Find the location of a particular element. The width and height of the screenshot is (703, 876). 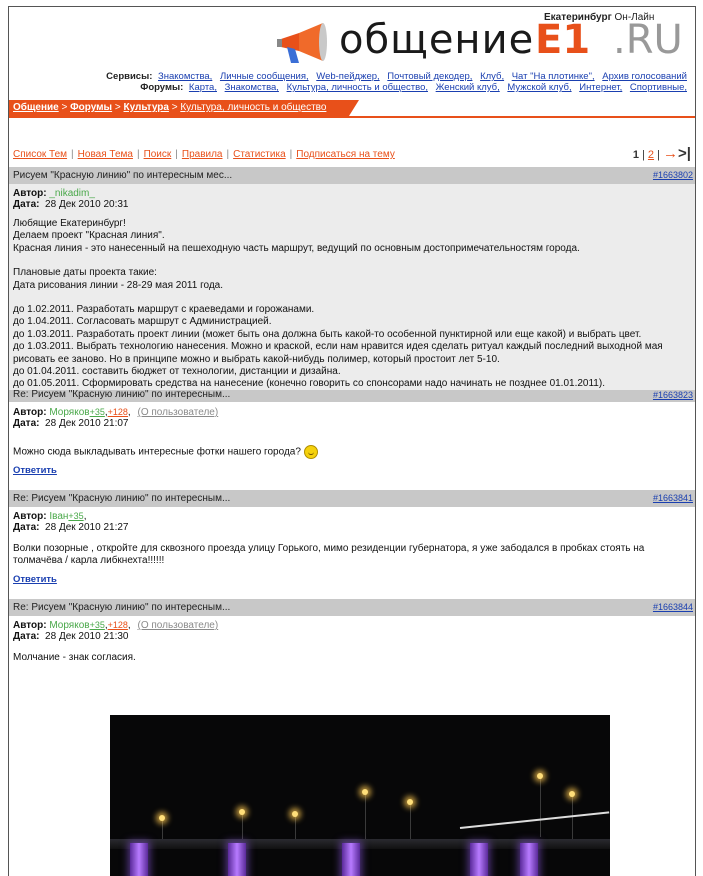

last-page-icon: >| is located at coordinates (684, 153).